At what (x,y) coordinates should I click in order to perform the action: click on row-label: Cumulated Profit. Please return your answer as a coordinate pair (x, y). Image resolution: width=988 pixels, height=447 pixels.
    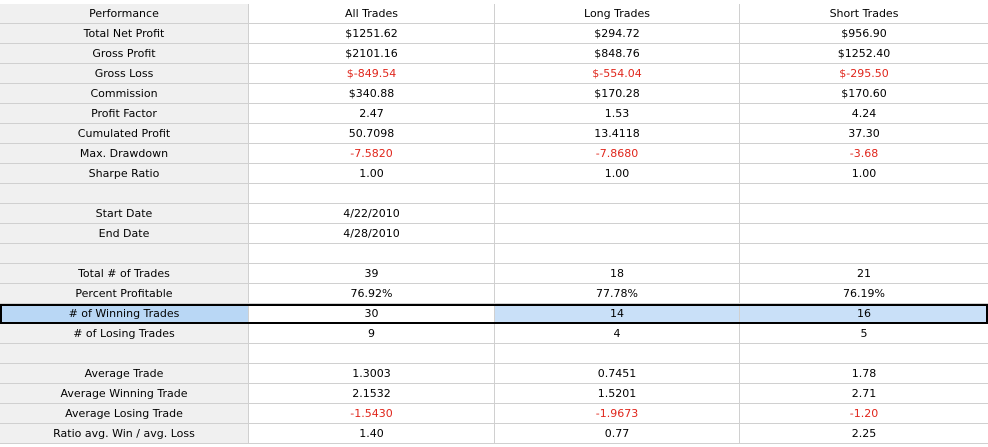
    Looking at the image, I should click on (124, 134).